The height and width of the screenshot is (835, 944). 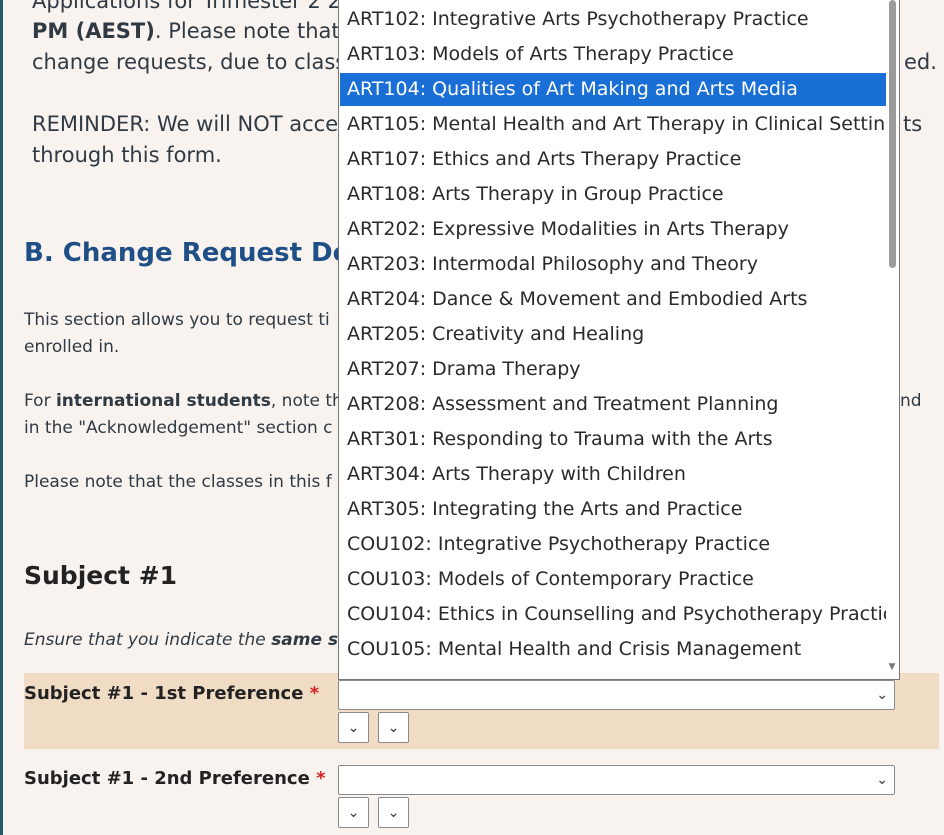 What do you see at coordinates (193, 6) in the screenshot?
I see `intro-line-top: Applications for Trimester 2 20` at bounding box center [193, 6].